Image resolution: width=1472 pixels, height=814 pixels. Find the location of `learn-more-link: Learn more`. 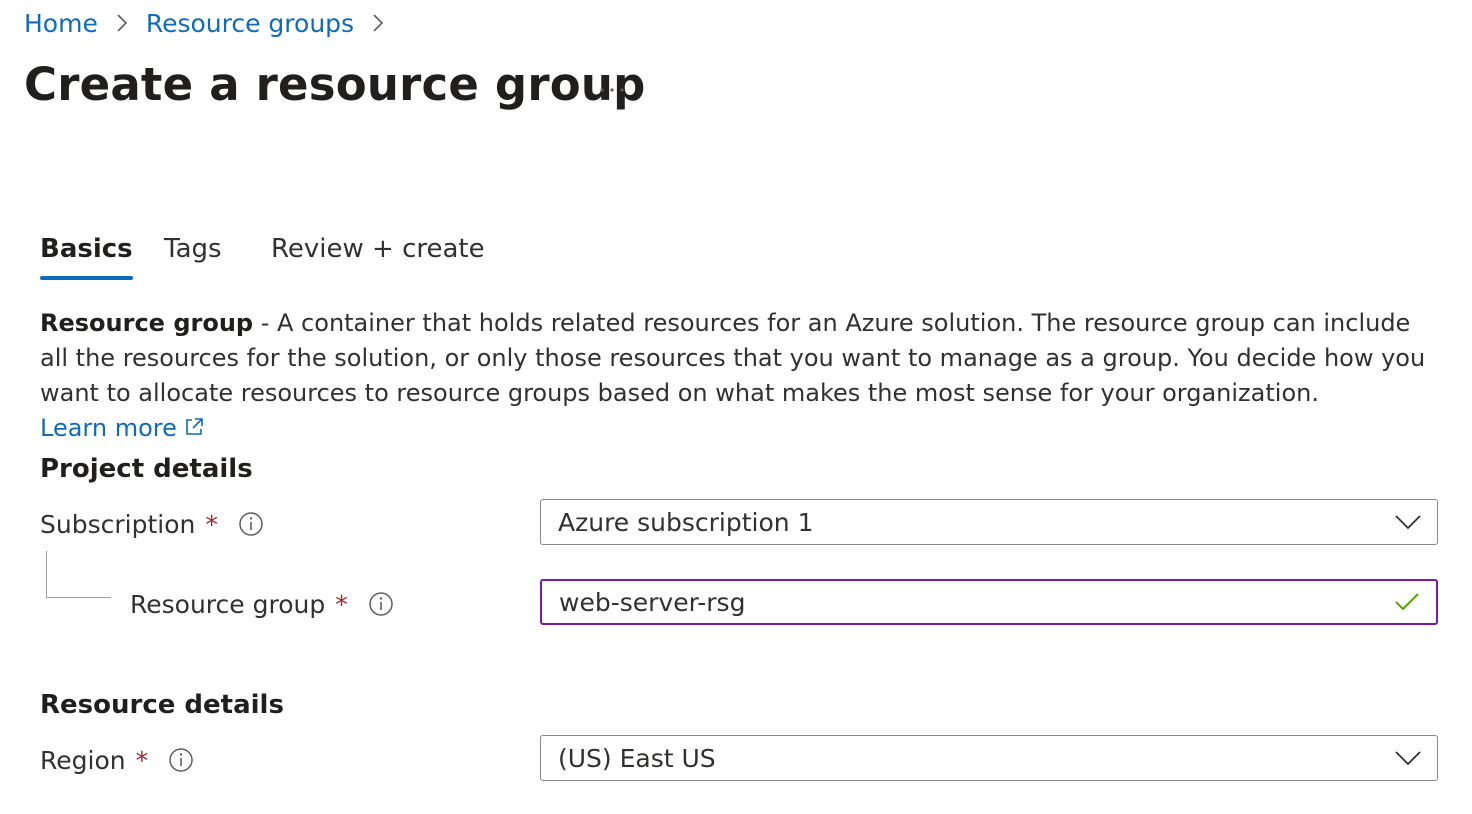

learn-more-link: Learn more is located at coordinates (122, 428).